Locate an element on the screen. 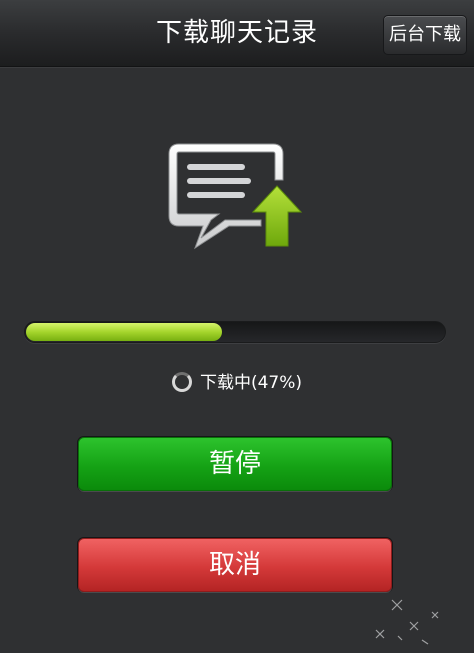  loading-spinner-icon is located at coordinates (181, 382).